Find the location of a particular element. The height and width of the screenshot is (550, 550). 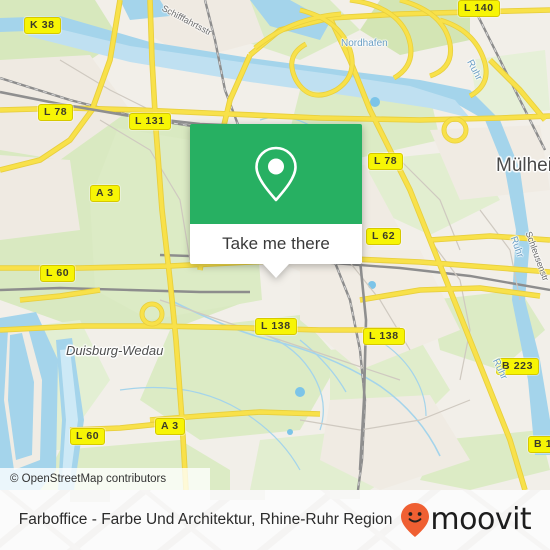

osm-attribution: © OpenStreetMap contributors is located at coordinates (105, 479).